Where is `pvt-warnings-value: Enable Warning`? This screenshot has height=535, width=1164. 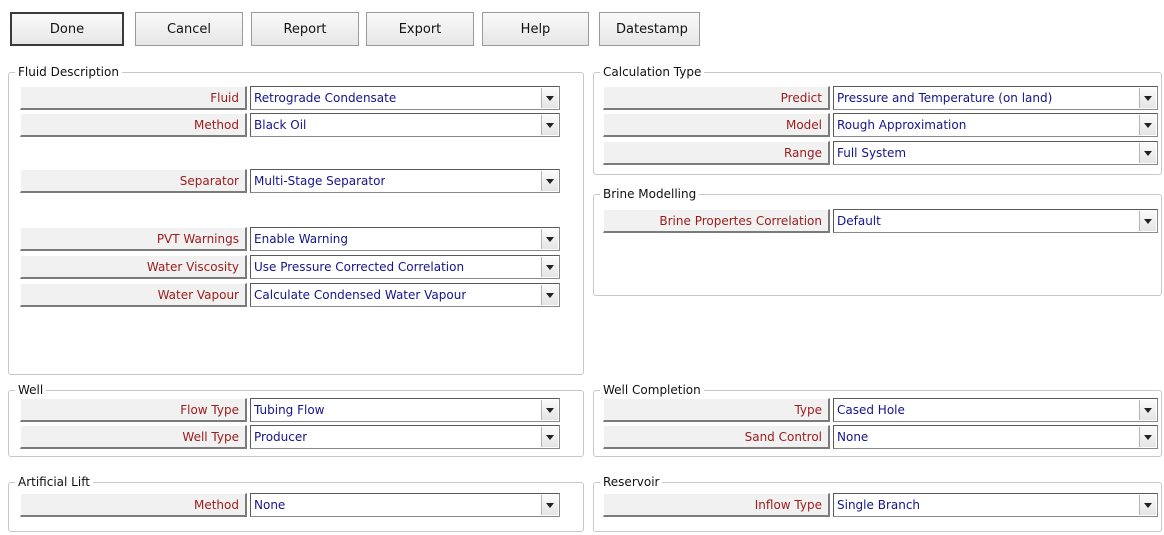 pvt-warnings-value: Enable Warning is located at coordinates (301, 239).